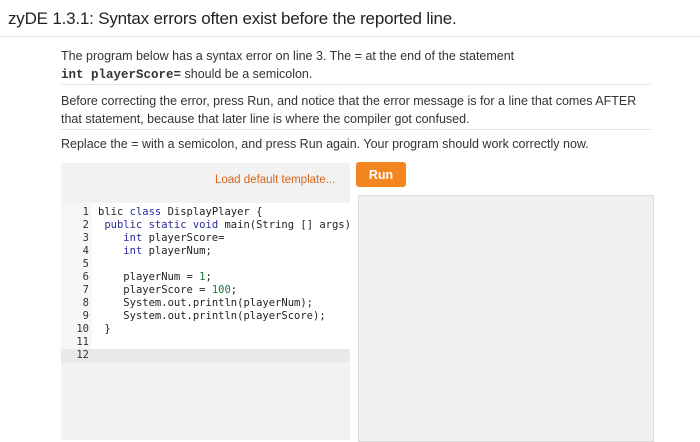 This screenshot has width=700, height=442. Describe the element at coordinates (205, 355) in the screenshot. I see `code-line: 12` at that location.